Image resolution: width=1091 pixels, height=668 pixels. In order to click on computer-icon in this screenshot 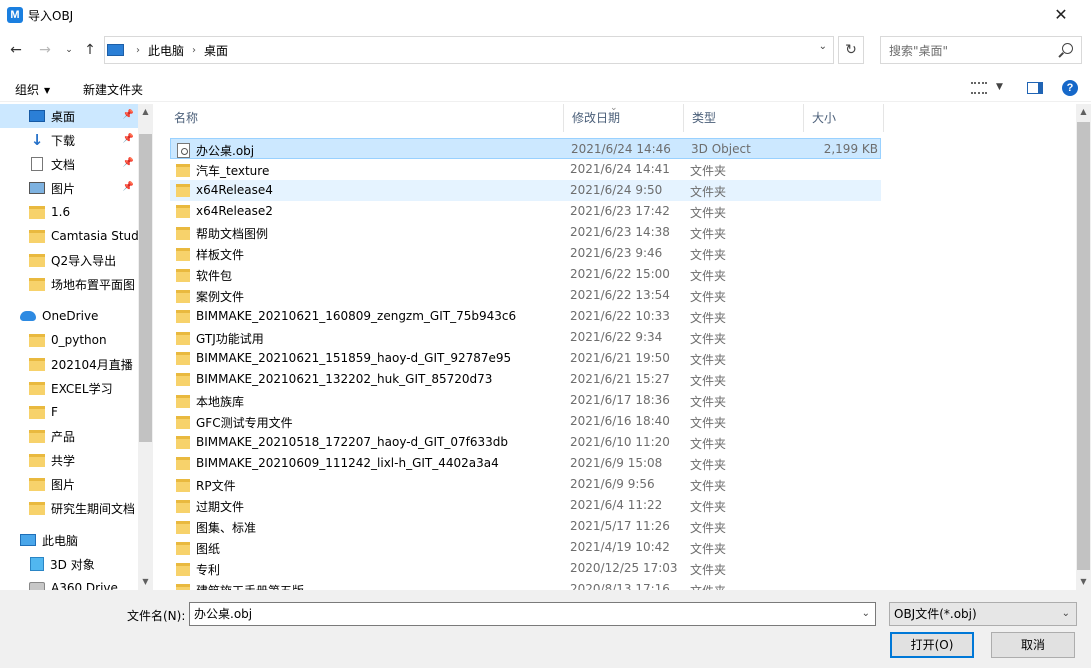, I will do `click(115, 50)`.